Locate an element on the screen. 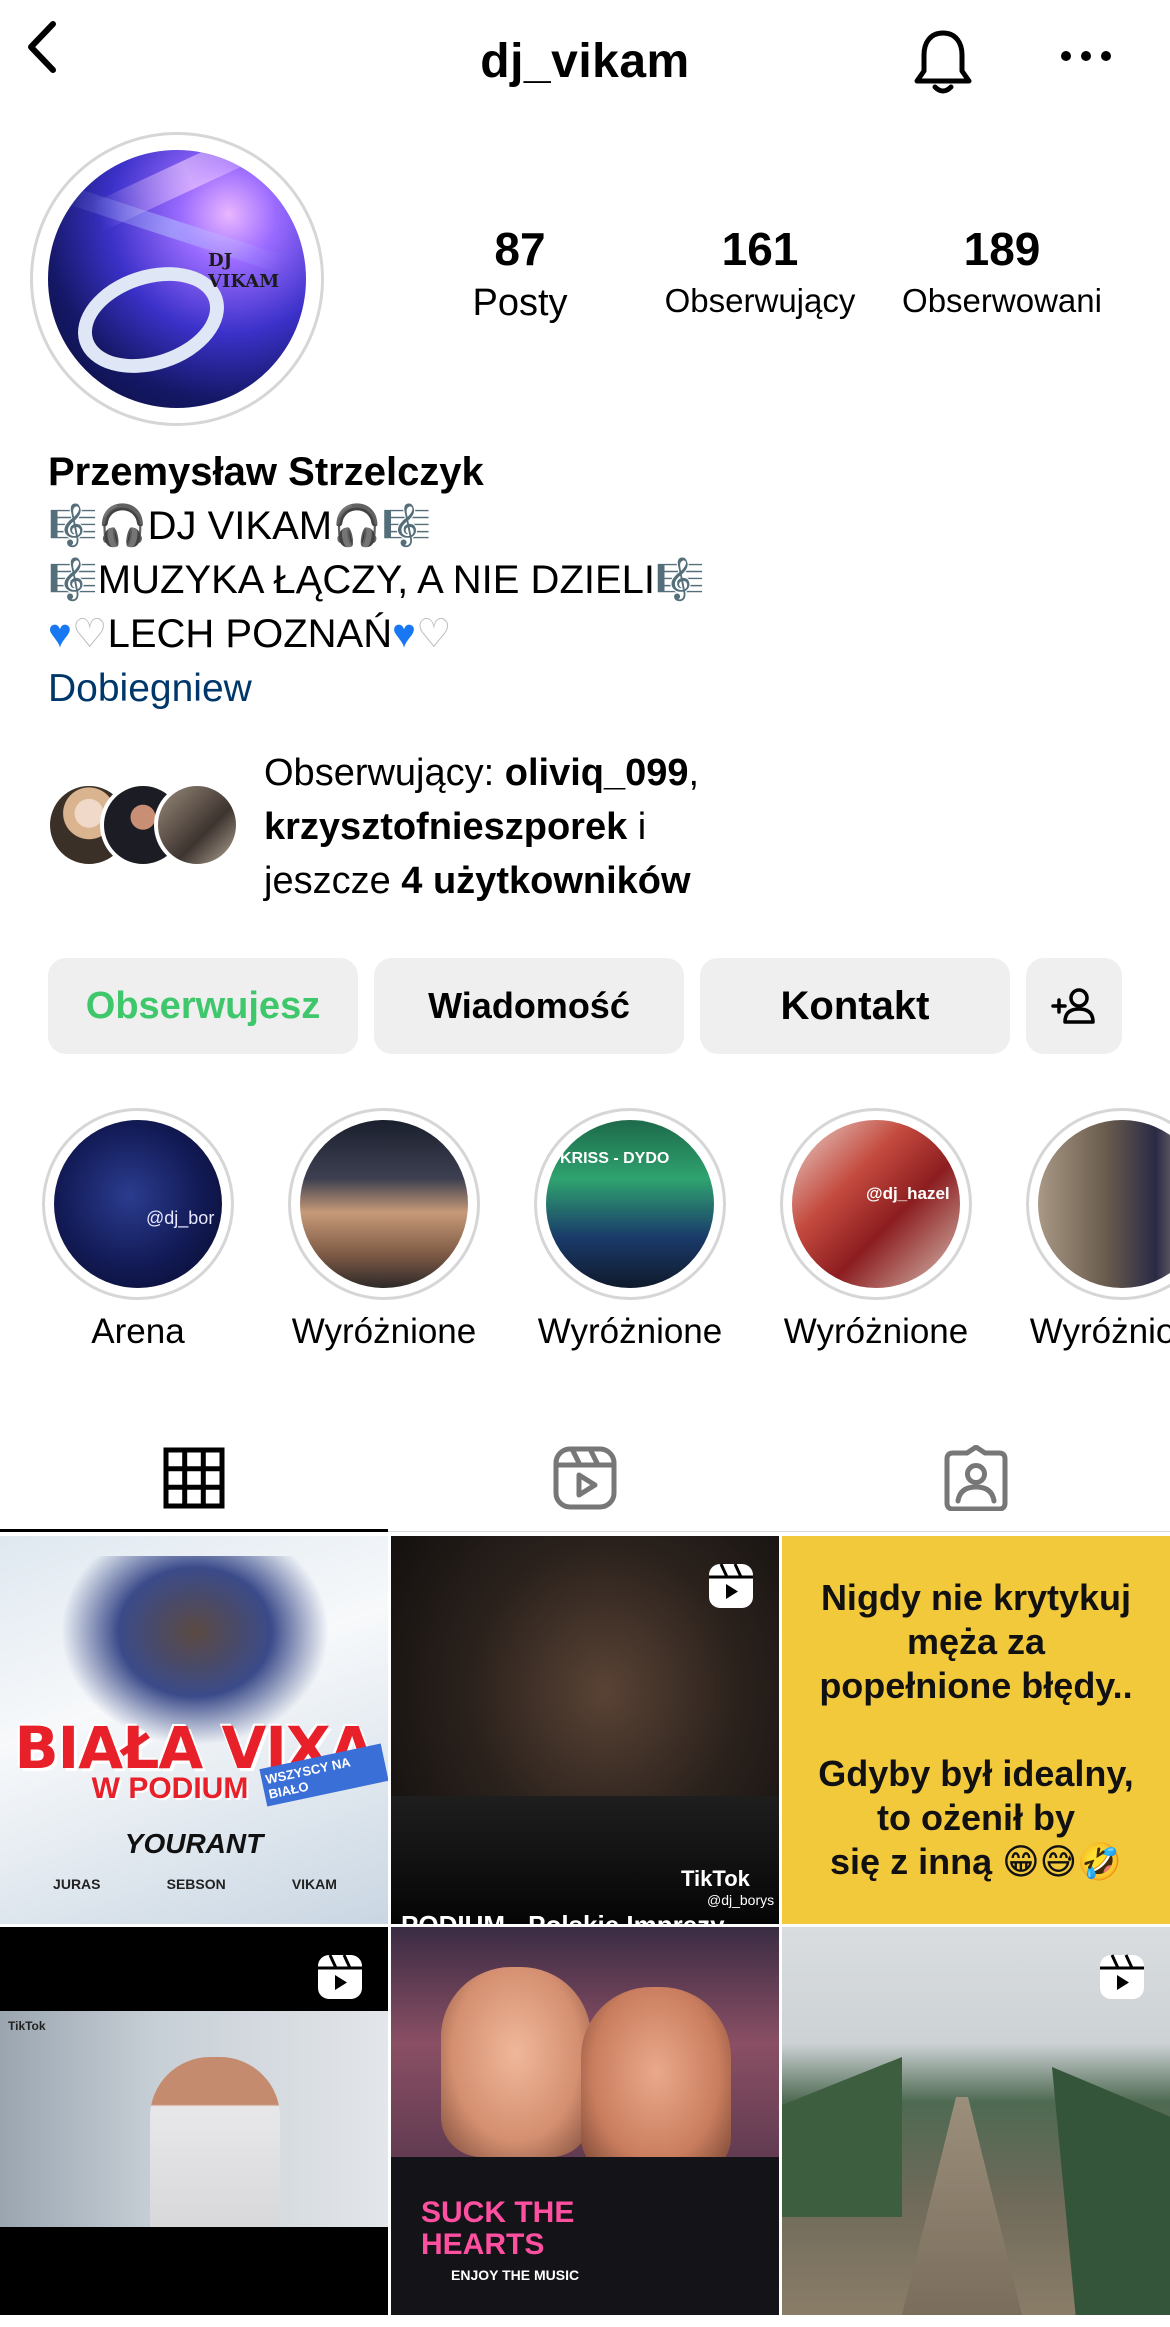  profile-username-title: dj_vikam is located at coordinates (585, 61).